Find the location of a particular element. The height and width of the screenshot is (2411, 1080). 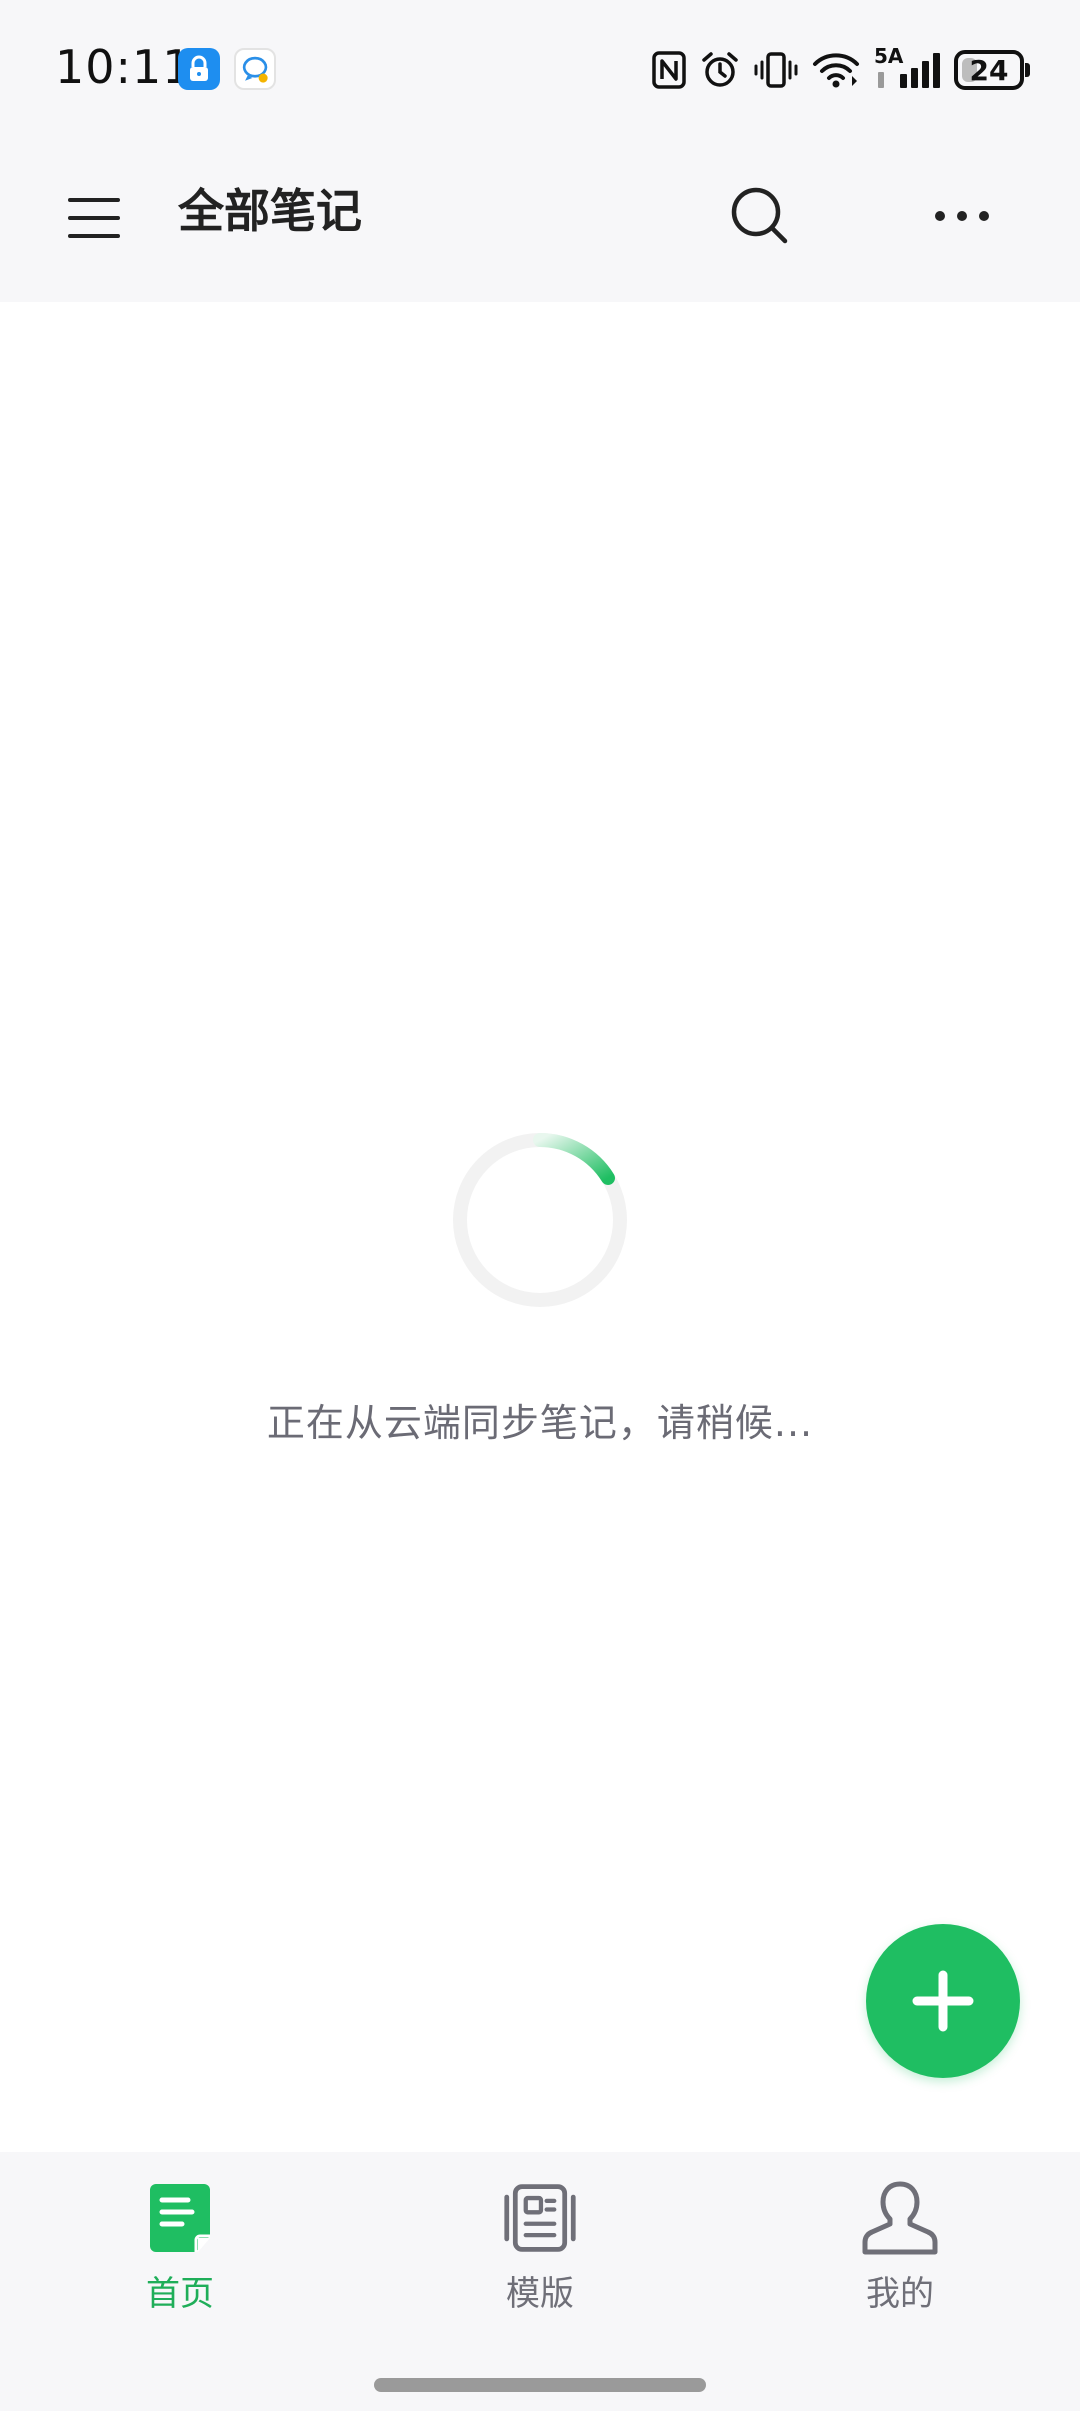

search-button is located at coordinates (760, 216).